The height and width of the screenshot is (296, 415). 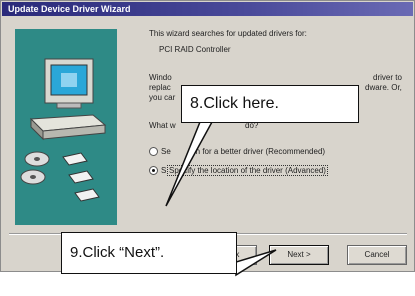 I want to click on step9-callout: 9.Click “Next”., so click(x=149, y=253).